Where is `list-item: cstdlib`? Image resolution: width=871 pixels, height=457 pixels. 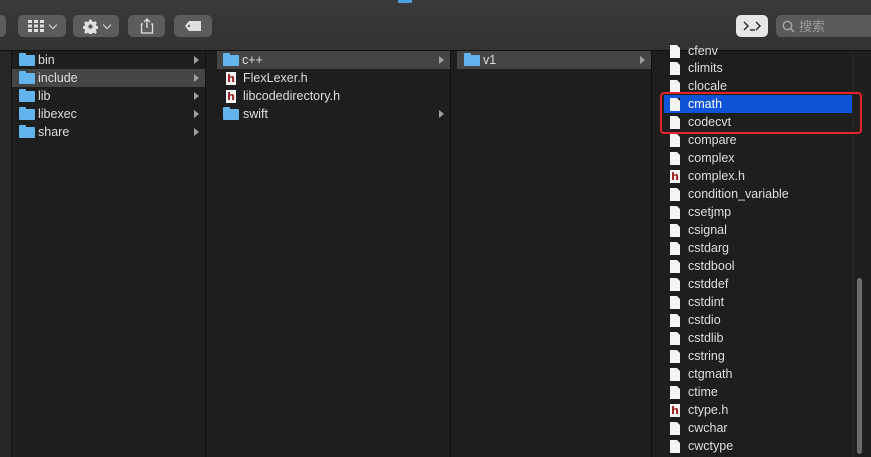 list-item: cstdlib is located at coordinates (761, 338).